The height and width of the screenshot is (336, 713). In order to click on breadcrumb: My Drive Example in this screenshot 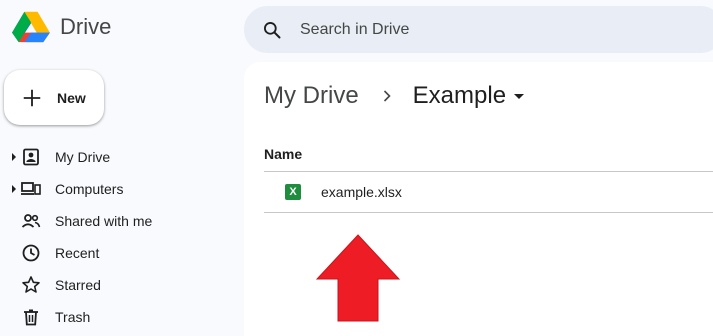, I will do `click(394, 96)`.